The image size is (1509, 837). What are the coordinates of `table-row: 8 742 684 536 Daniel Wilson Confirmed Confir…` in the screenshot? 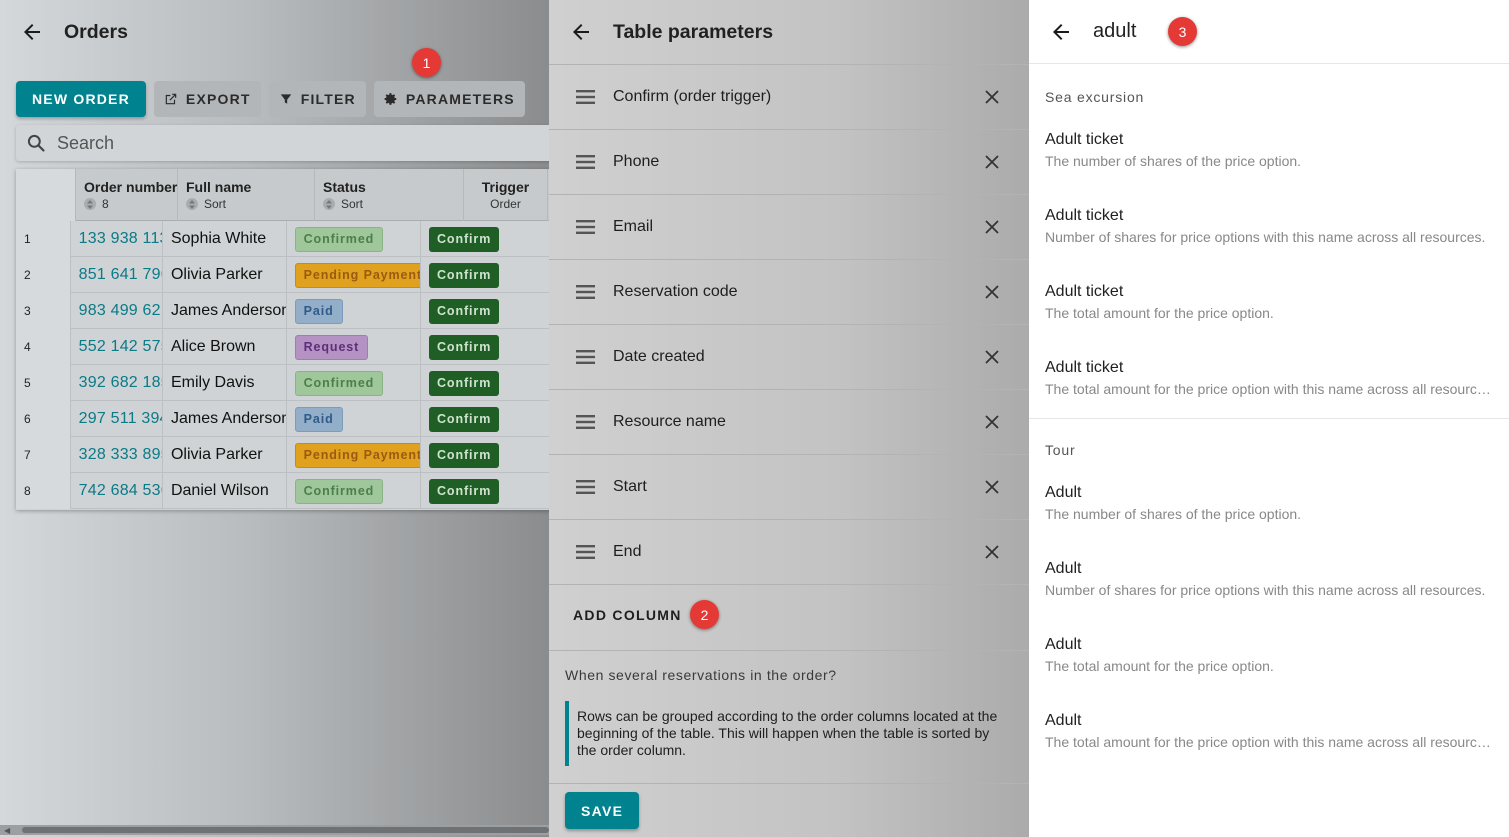 It's located at (282, 491).